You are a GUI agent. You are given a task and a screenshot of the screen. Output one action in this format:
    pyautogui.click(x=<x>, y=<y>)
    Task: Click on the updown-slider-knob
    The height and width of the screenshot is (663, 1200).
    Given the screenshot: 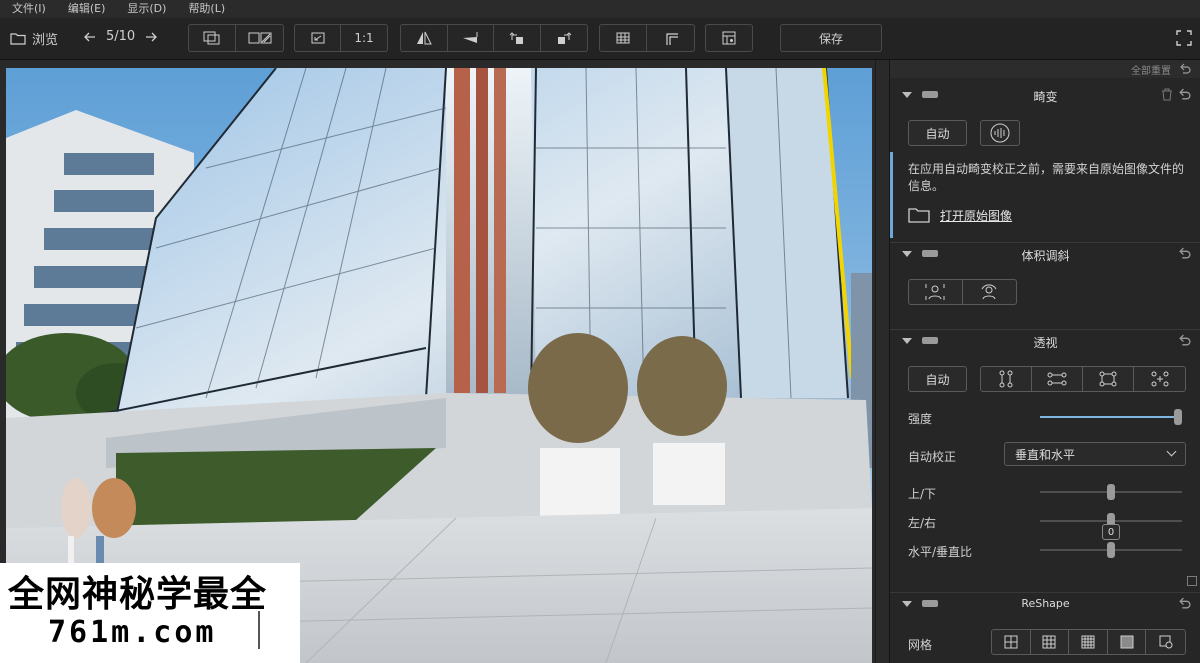 What is the action you would take?
    pyautogui.click(x=1111, y=492)
    